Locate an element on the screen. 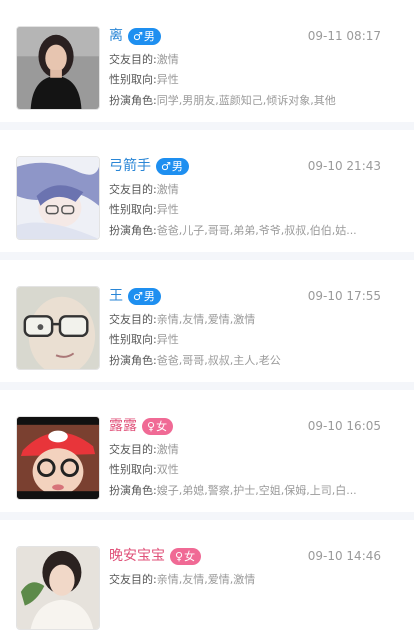  roles-value: 爸爸,哥哥,叔叔,主人,老公 is located at coordinates (218, 360).